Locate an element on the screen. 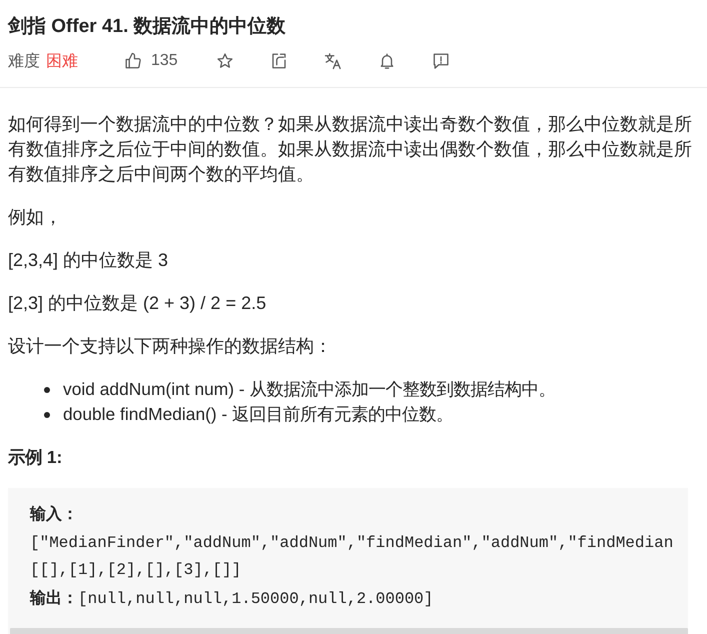 The image size is (707, 634). bell-icon is located at coordinates (387, 61).